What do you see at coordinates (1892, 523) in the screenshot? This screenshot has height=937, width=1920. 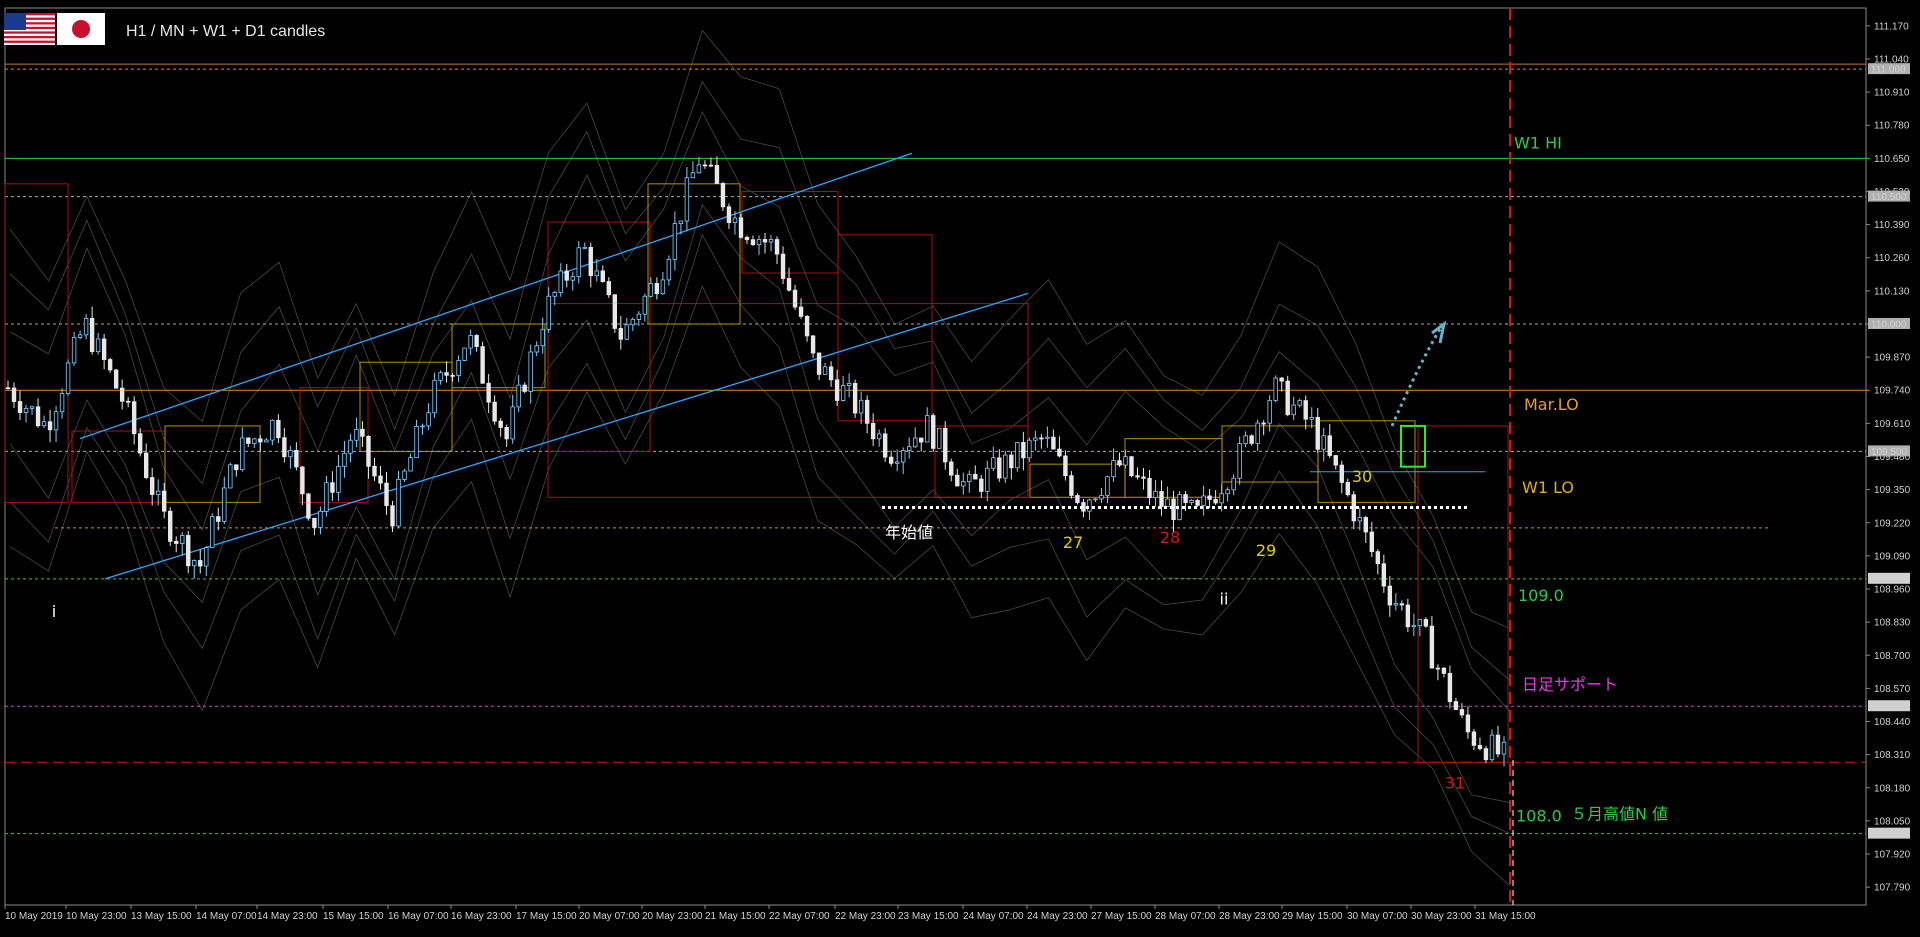 I see `y-tick-label: 109.220` at bounding box center [1892, 523].